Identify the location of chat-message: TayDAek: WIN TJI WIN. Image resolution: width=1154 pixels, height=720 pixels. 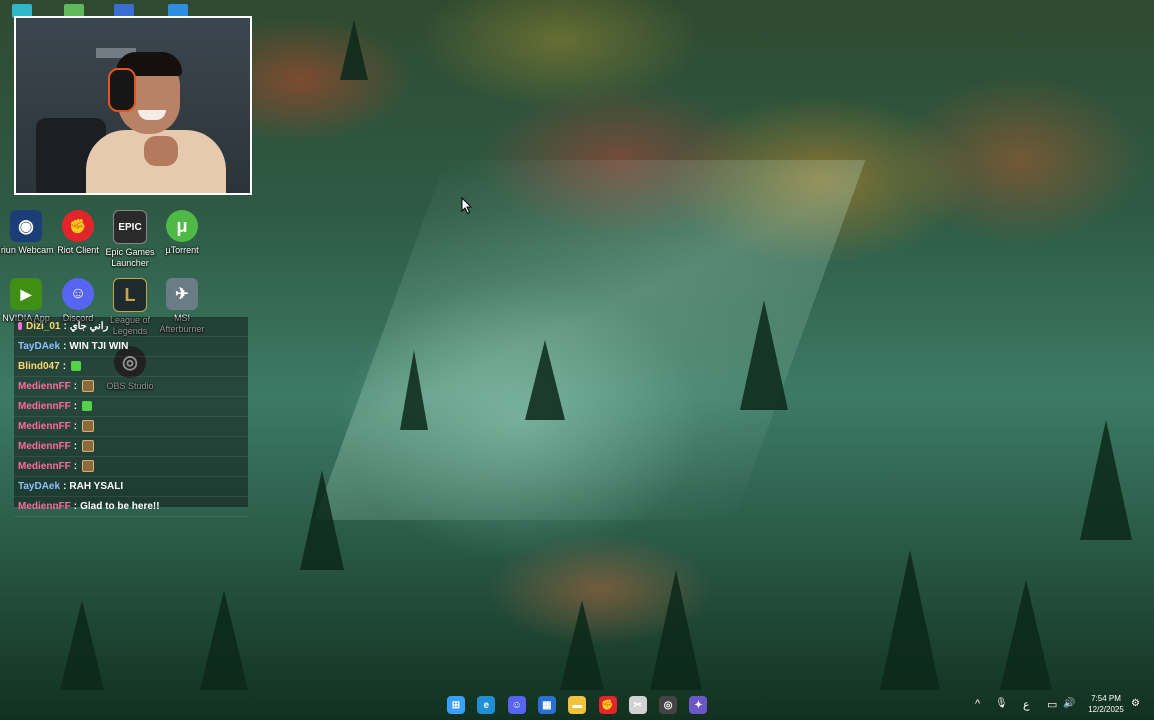
(131, 347).